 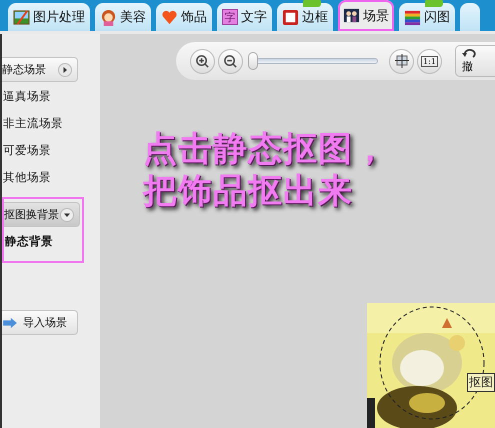 I want to click on zoom-in-icon, so click(x=202, y=61).